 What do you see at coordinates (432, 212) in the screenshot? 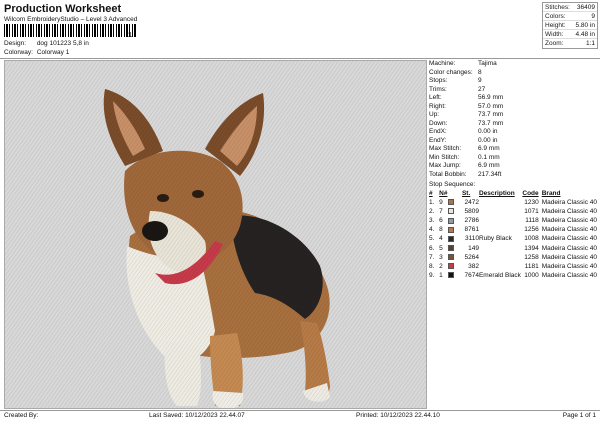
I see `row-number: 2.` at bounding box center [432, 212].